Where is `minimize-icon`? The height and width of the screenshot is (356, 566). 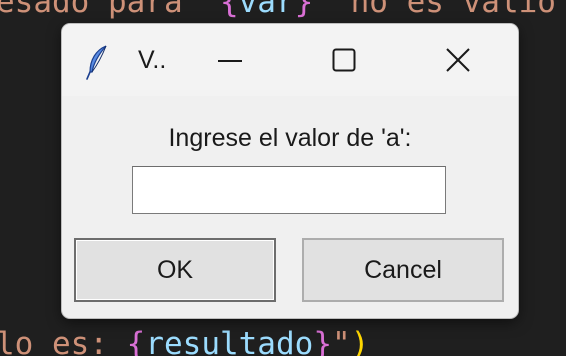
minimize-icon is located at coordinates (230, 61).